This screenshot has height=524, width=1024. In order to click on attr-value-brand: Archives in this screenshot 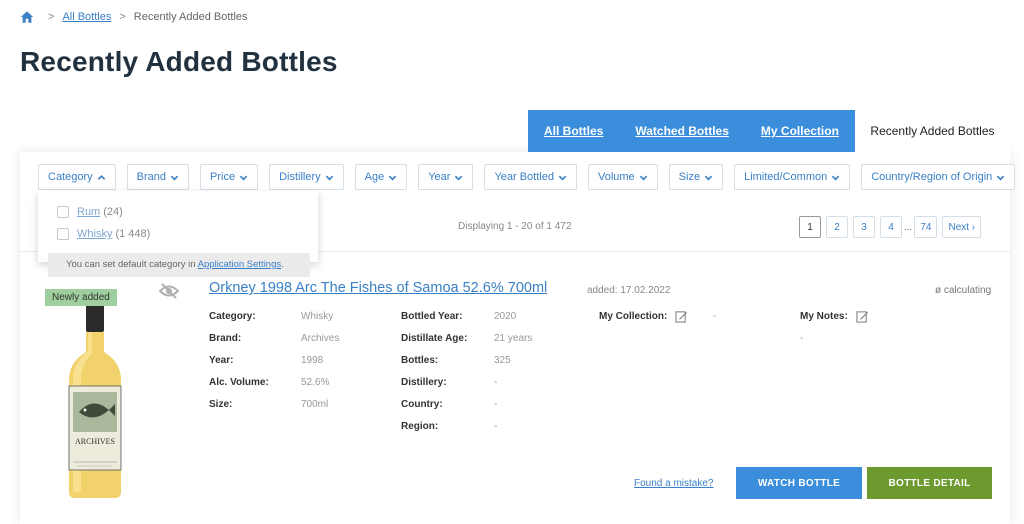, I will do `click(320, 338)`.